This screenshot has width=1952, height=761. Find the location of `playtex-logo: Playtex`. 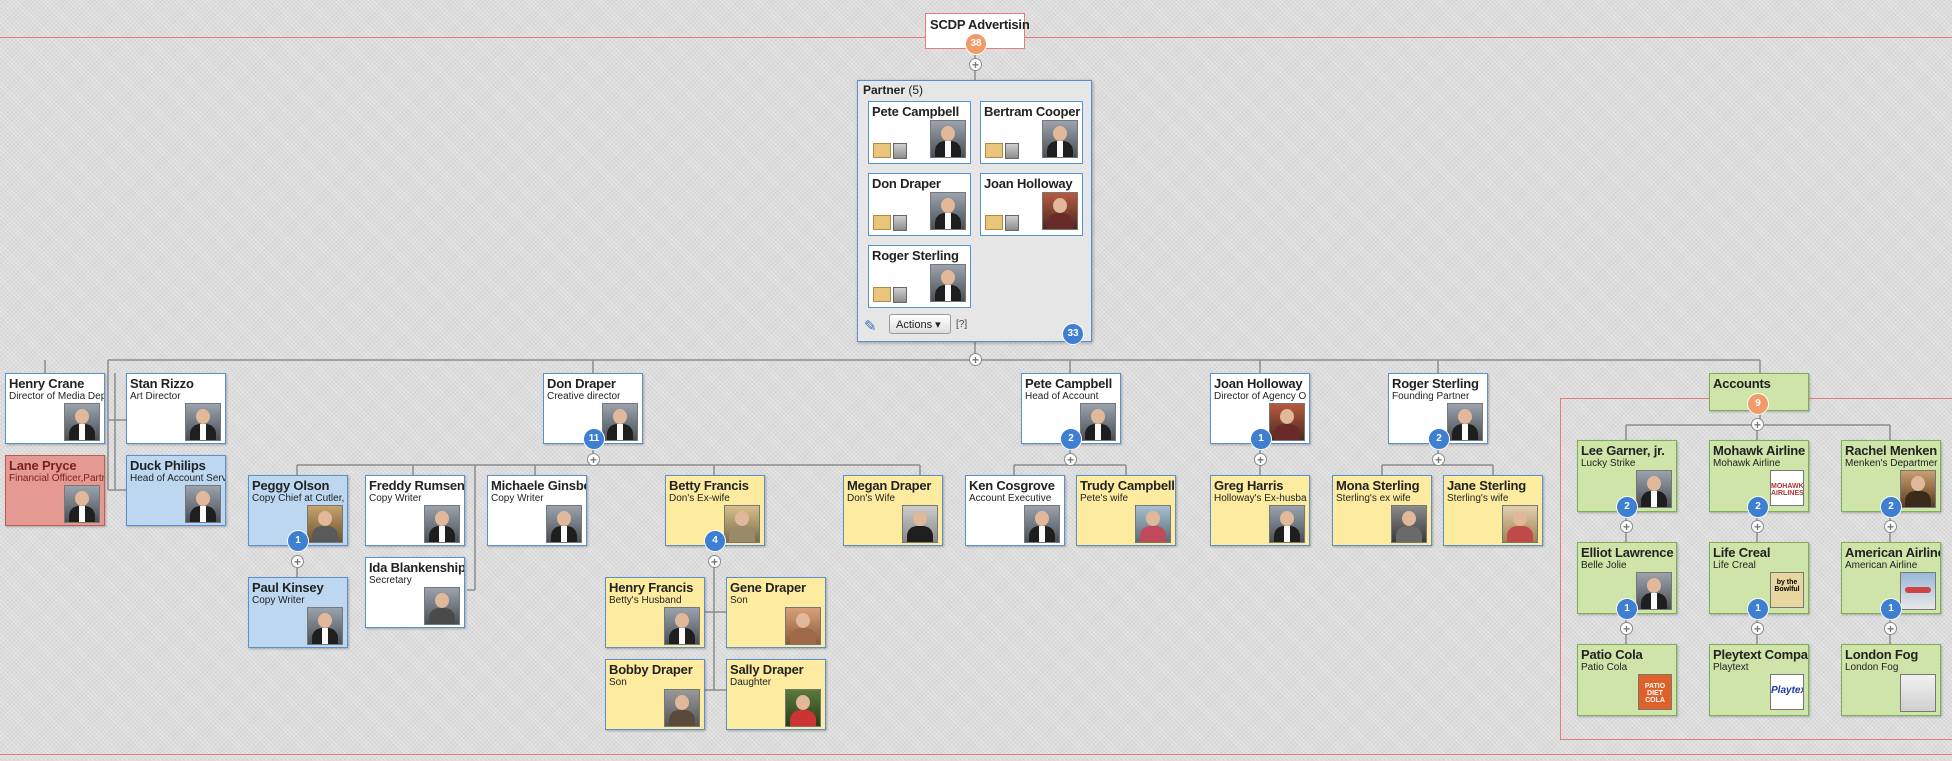

playtex-logo: Playtex is located at coordinates (1787, 692).